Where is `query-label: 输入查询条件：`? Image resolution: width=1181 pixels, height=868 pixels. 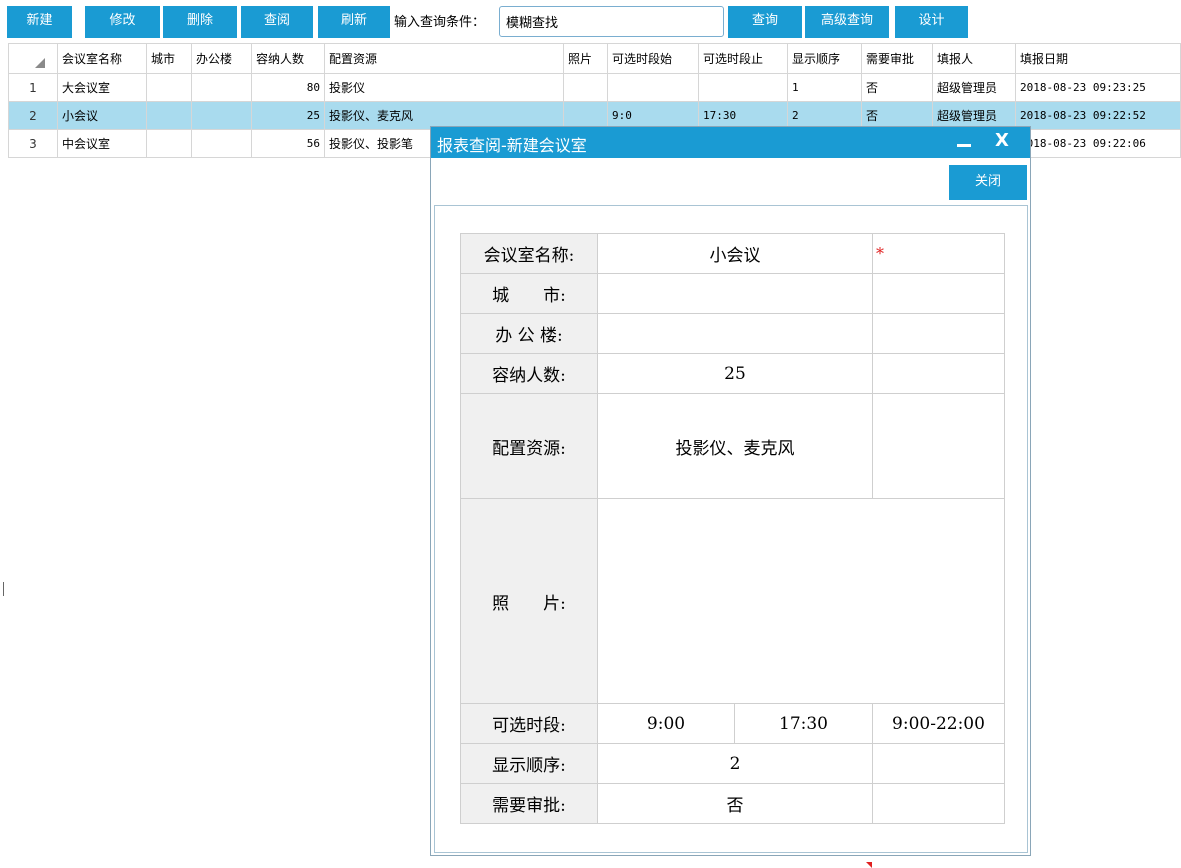 query-label: 输入查询条件： is located at coordinates (440, 22).